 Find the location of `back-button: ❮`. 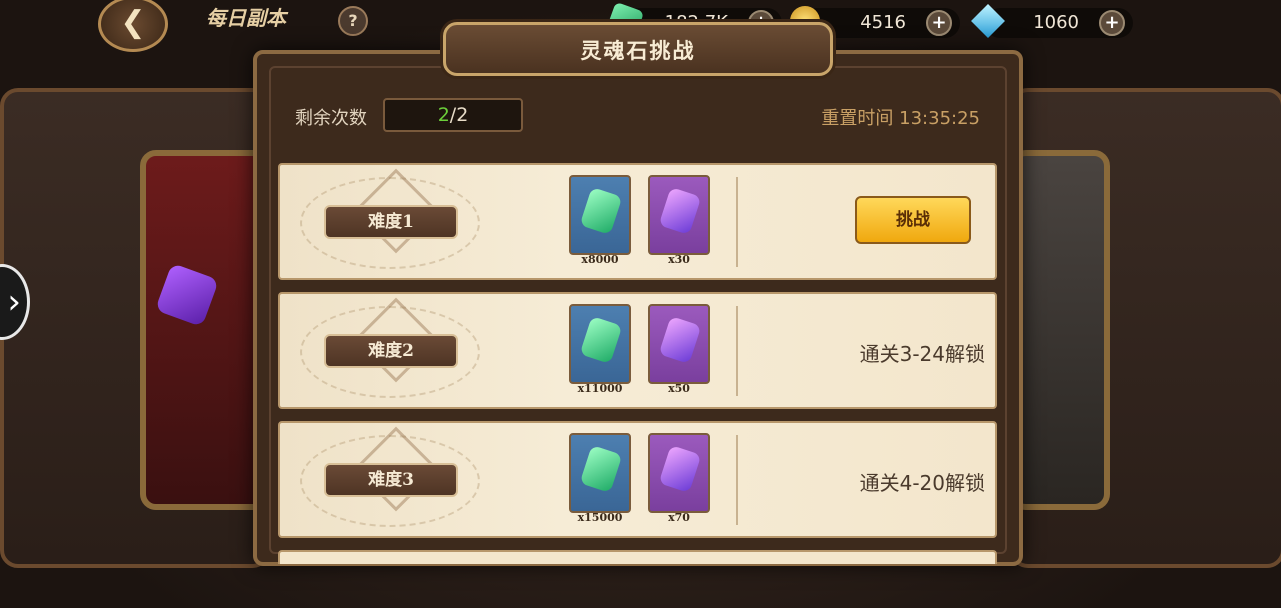

back-button: ❮ is located at coordinates (133, 26).